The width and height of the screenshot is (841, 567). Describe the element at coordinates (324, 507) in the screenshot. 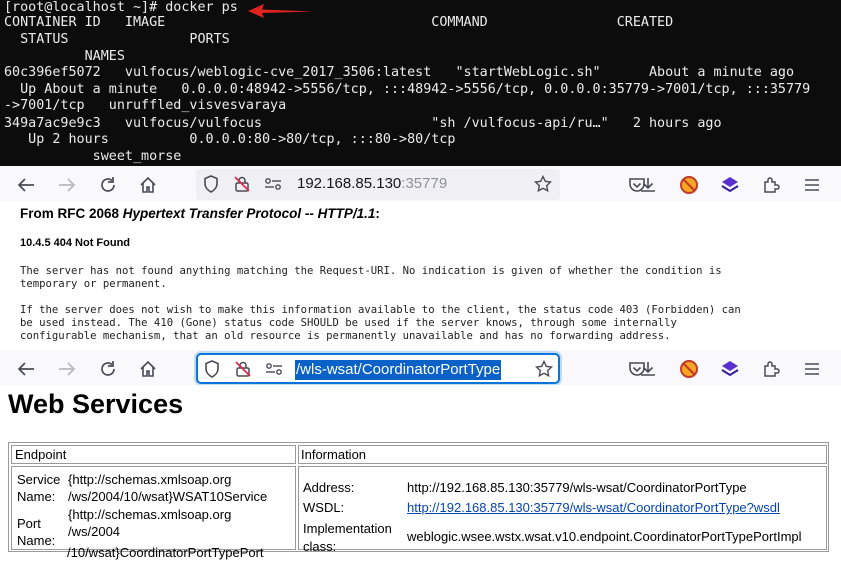

I see `wsdl-label: WSDL:` at that location.